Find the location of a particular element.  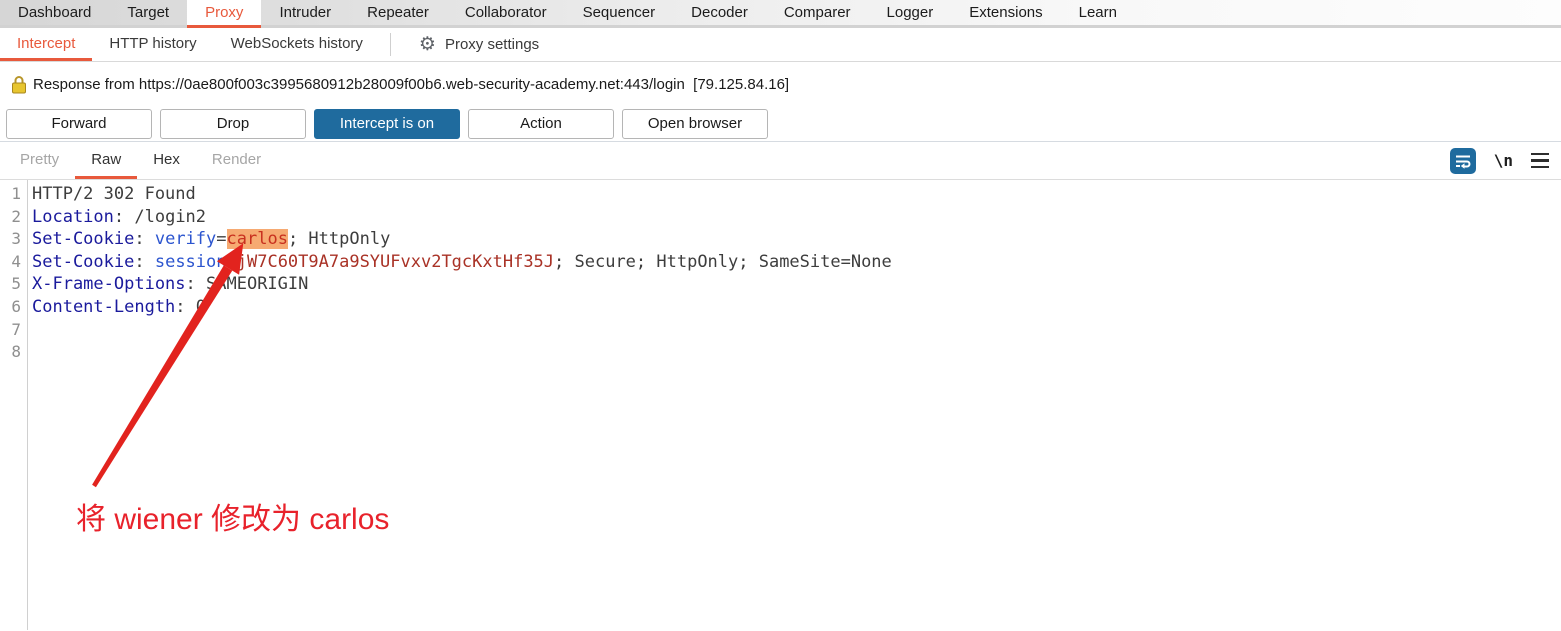

menu-tab-comparer: Comparer is located at coordinates (817, 14).